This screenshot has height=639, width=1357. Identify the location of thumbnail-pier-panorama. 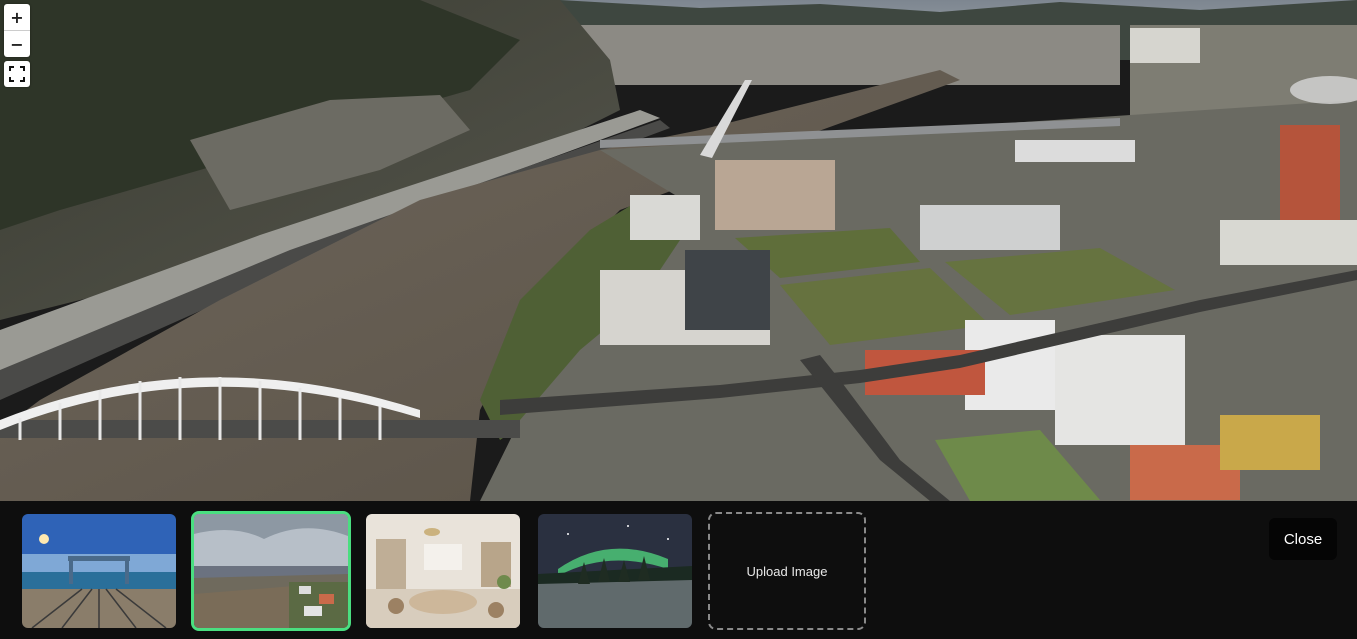
(99, 571).